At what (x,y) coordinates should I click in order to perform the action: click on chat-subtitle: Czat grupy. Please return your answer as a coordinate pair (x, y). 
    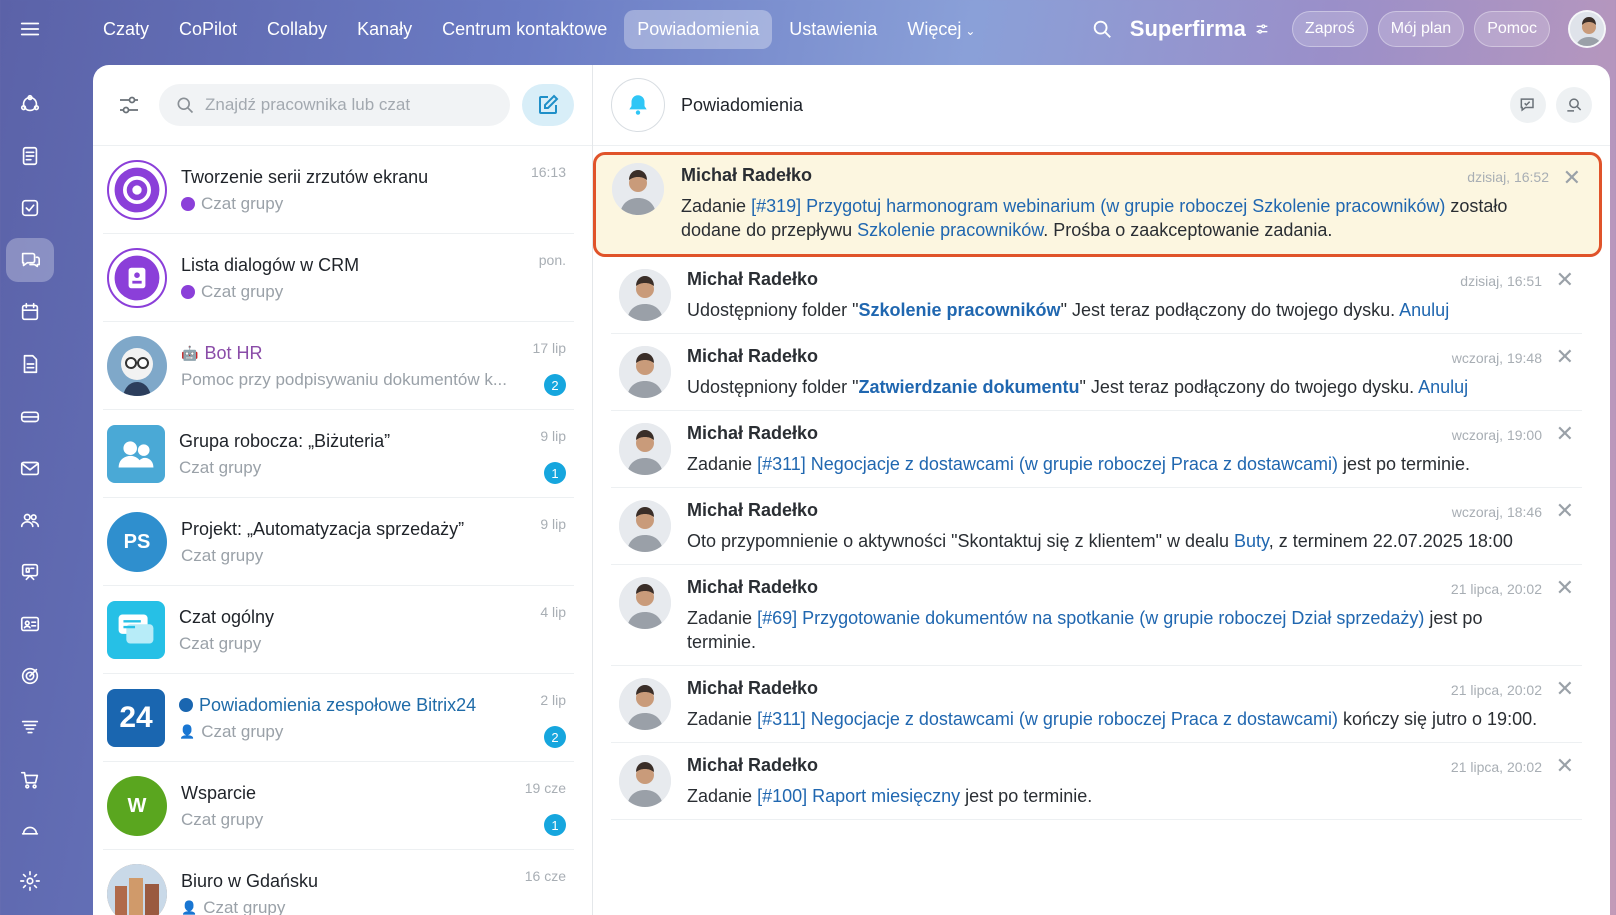
    Looking at the image, I should click on (244, 906).